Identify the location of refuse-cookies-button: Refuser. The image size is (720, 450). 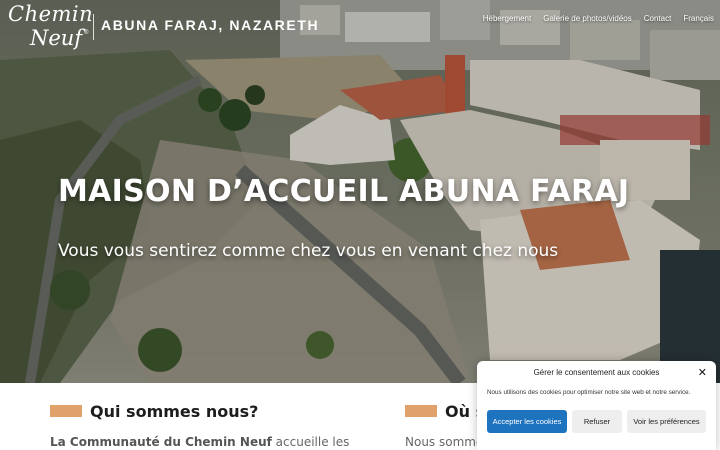
(597, 421).